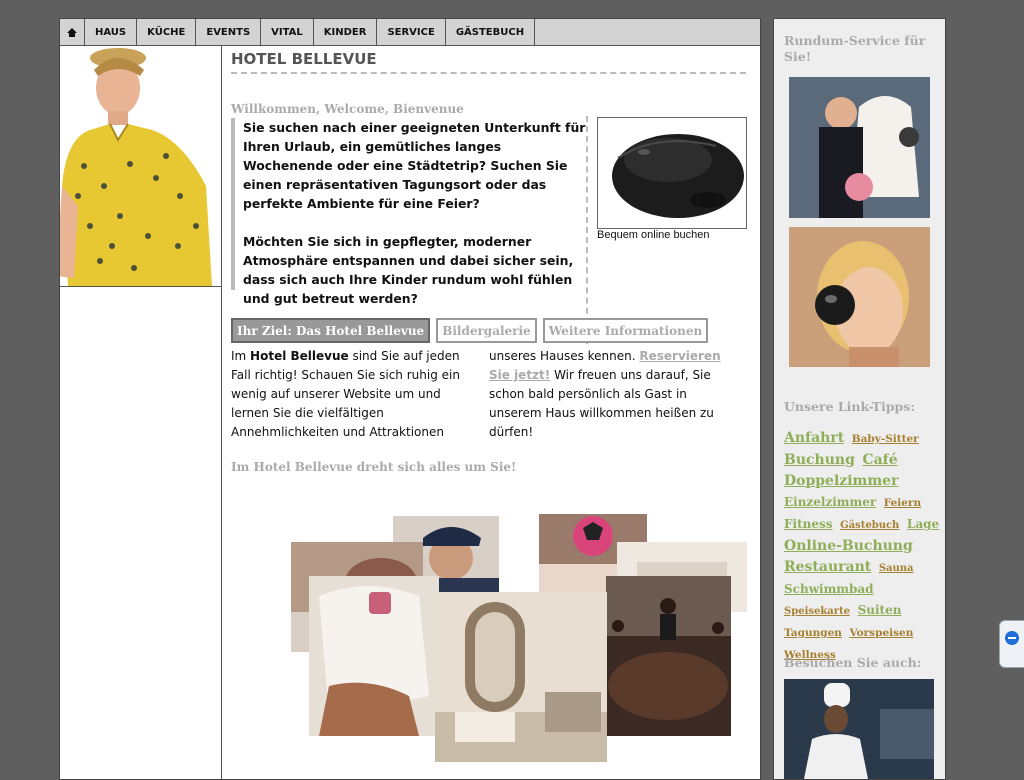 The width and height of the screenshot is (1024, 780). What do you see at coordinates (1012, 638) in the screenshot?
I see `remote-support-icon` at bounding box center [1012, 638].